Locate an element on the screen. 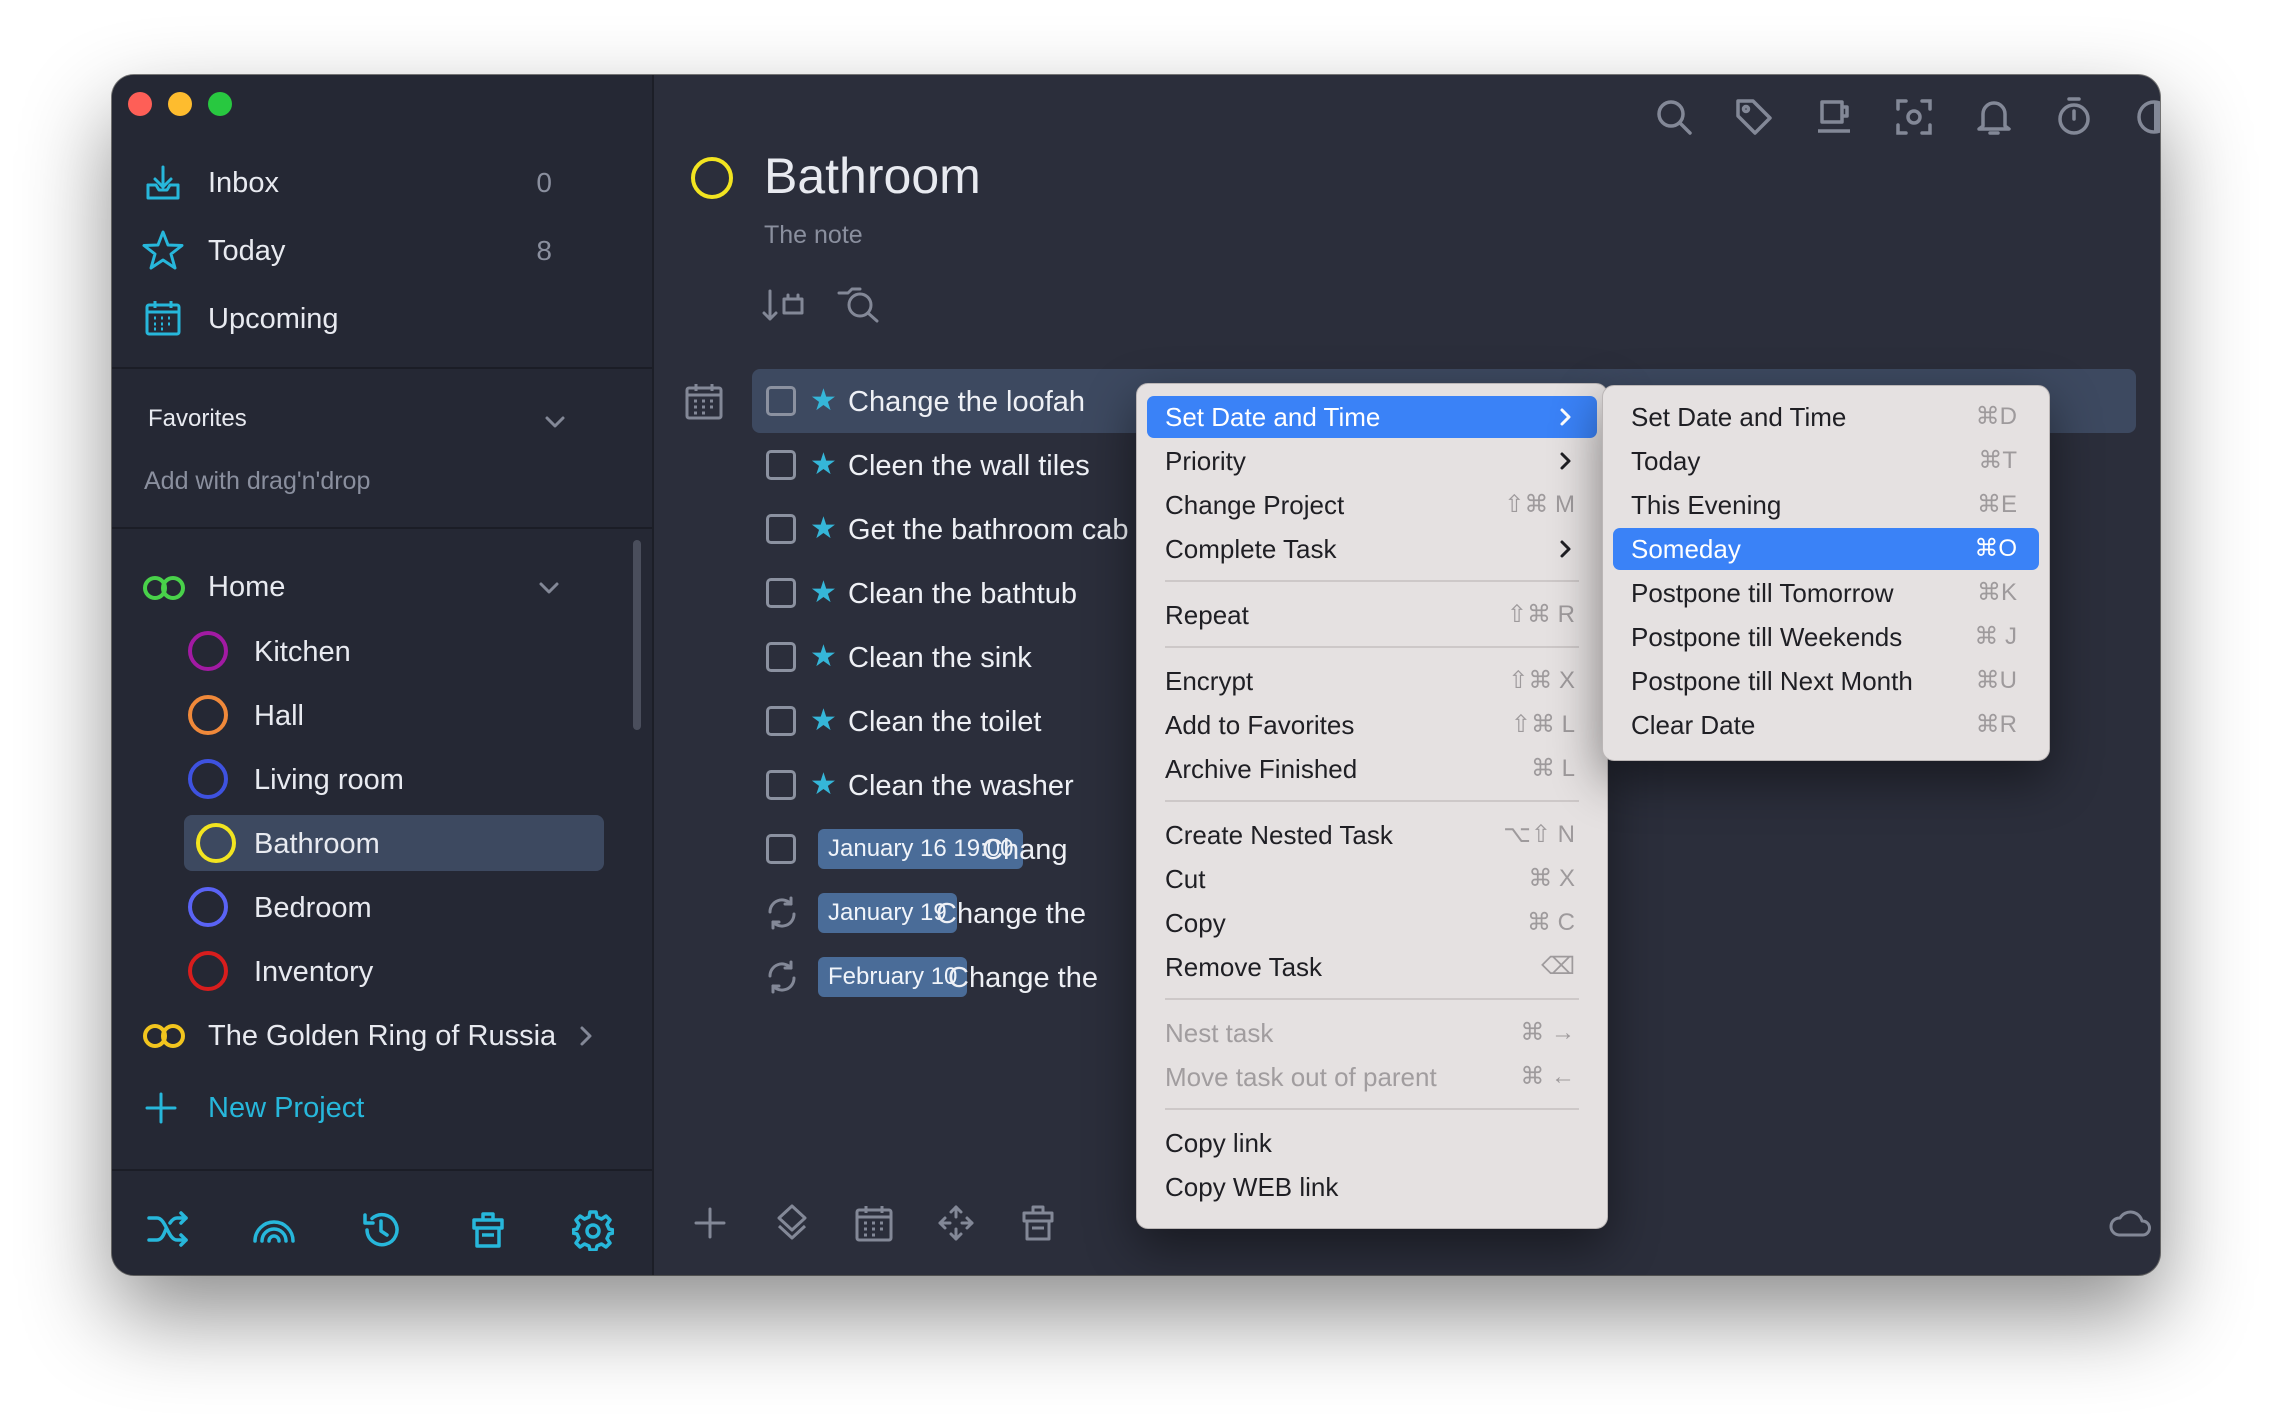 Image resolution: width=2272 pixels, height=1424 pixels. project-label: Kitchen is located at coordinates (302, 652).